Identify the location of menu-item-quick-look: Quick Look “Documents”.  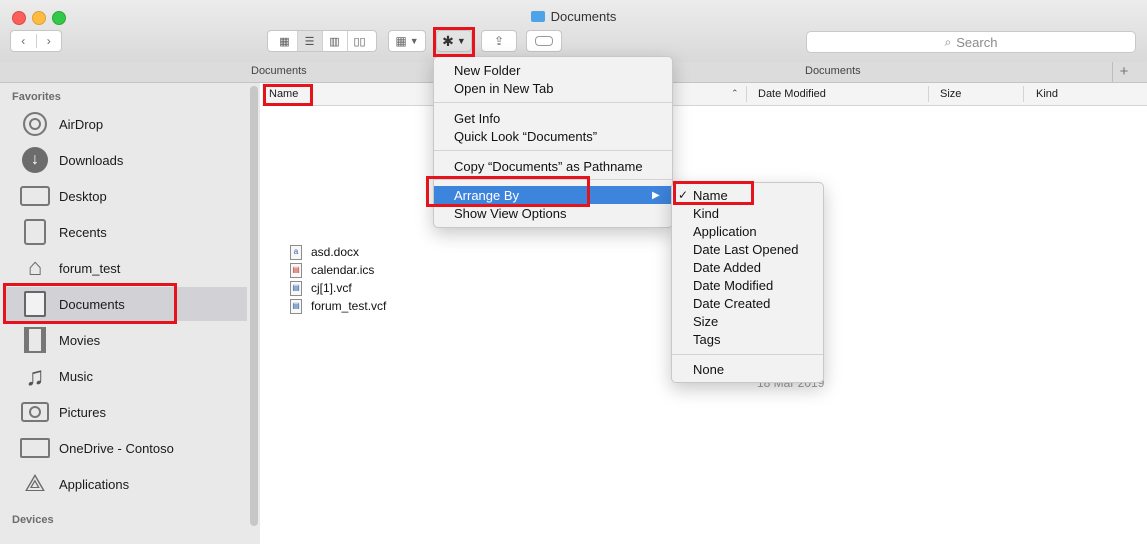
(525, 136).